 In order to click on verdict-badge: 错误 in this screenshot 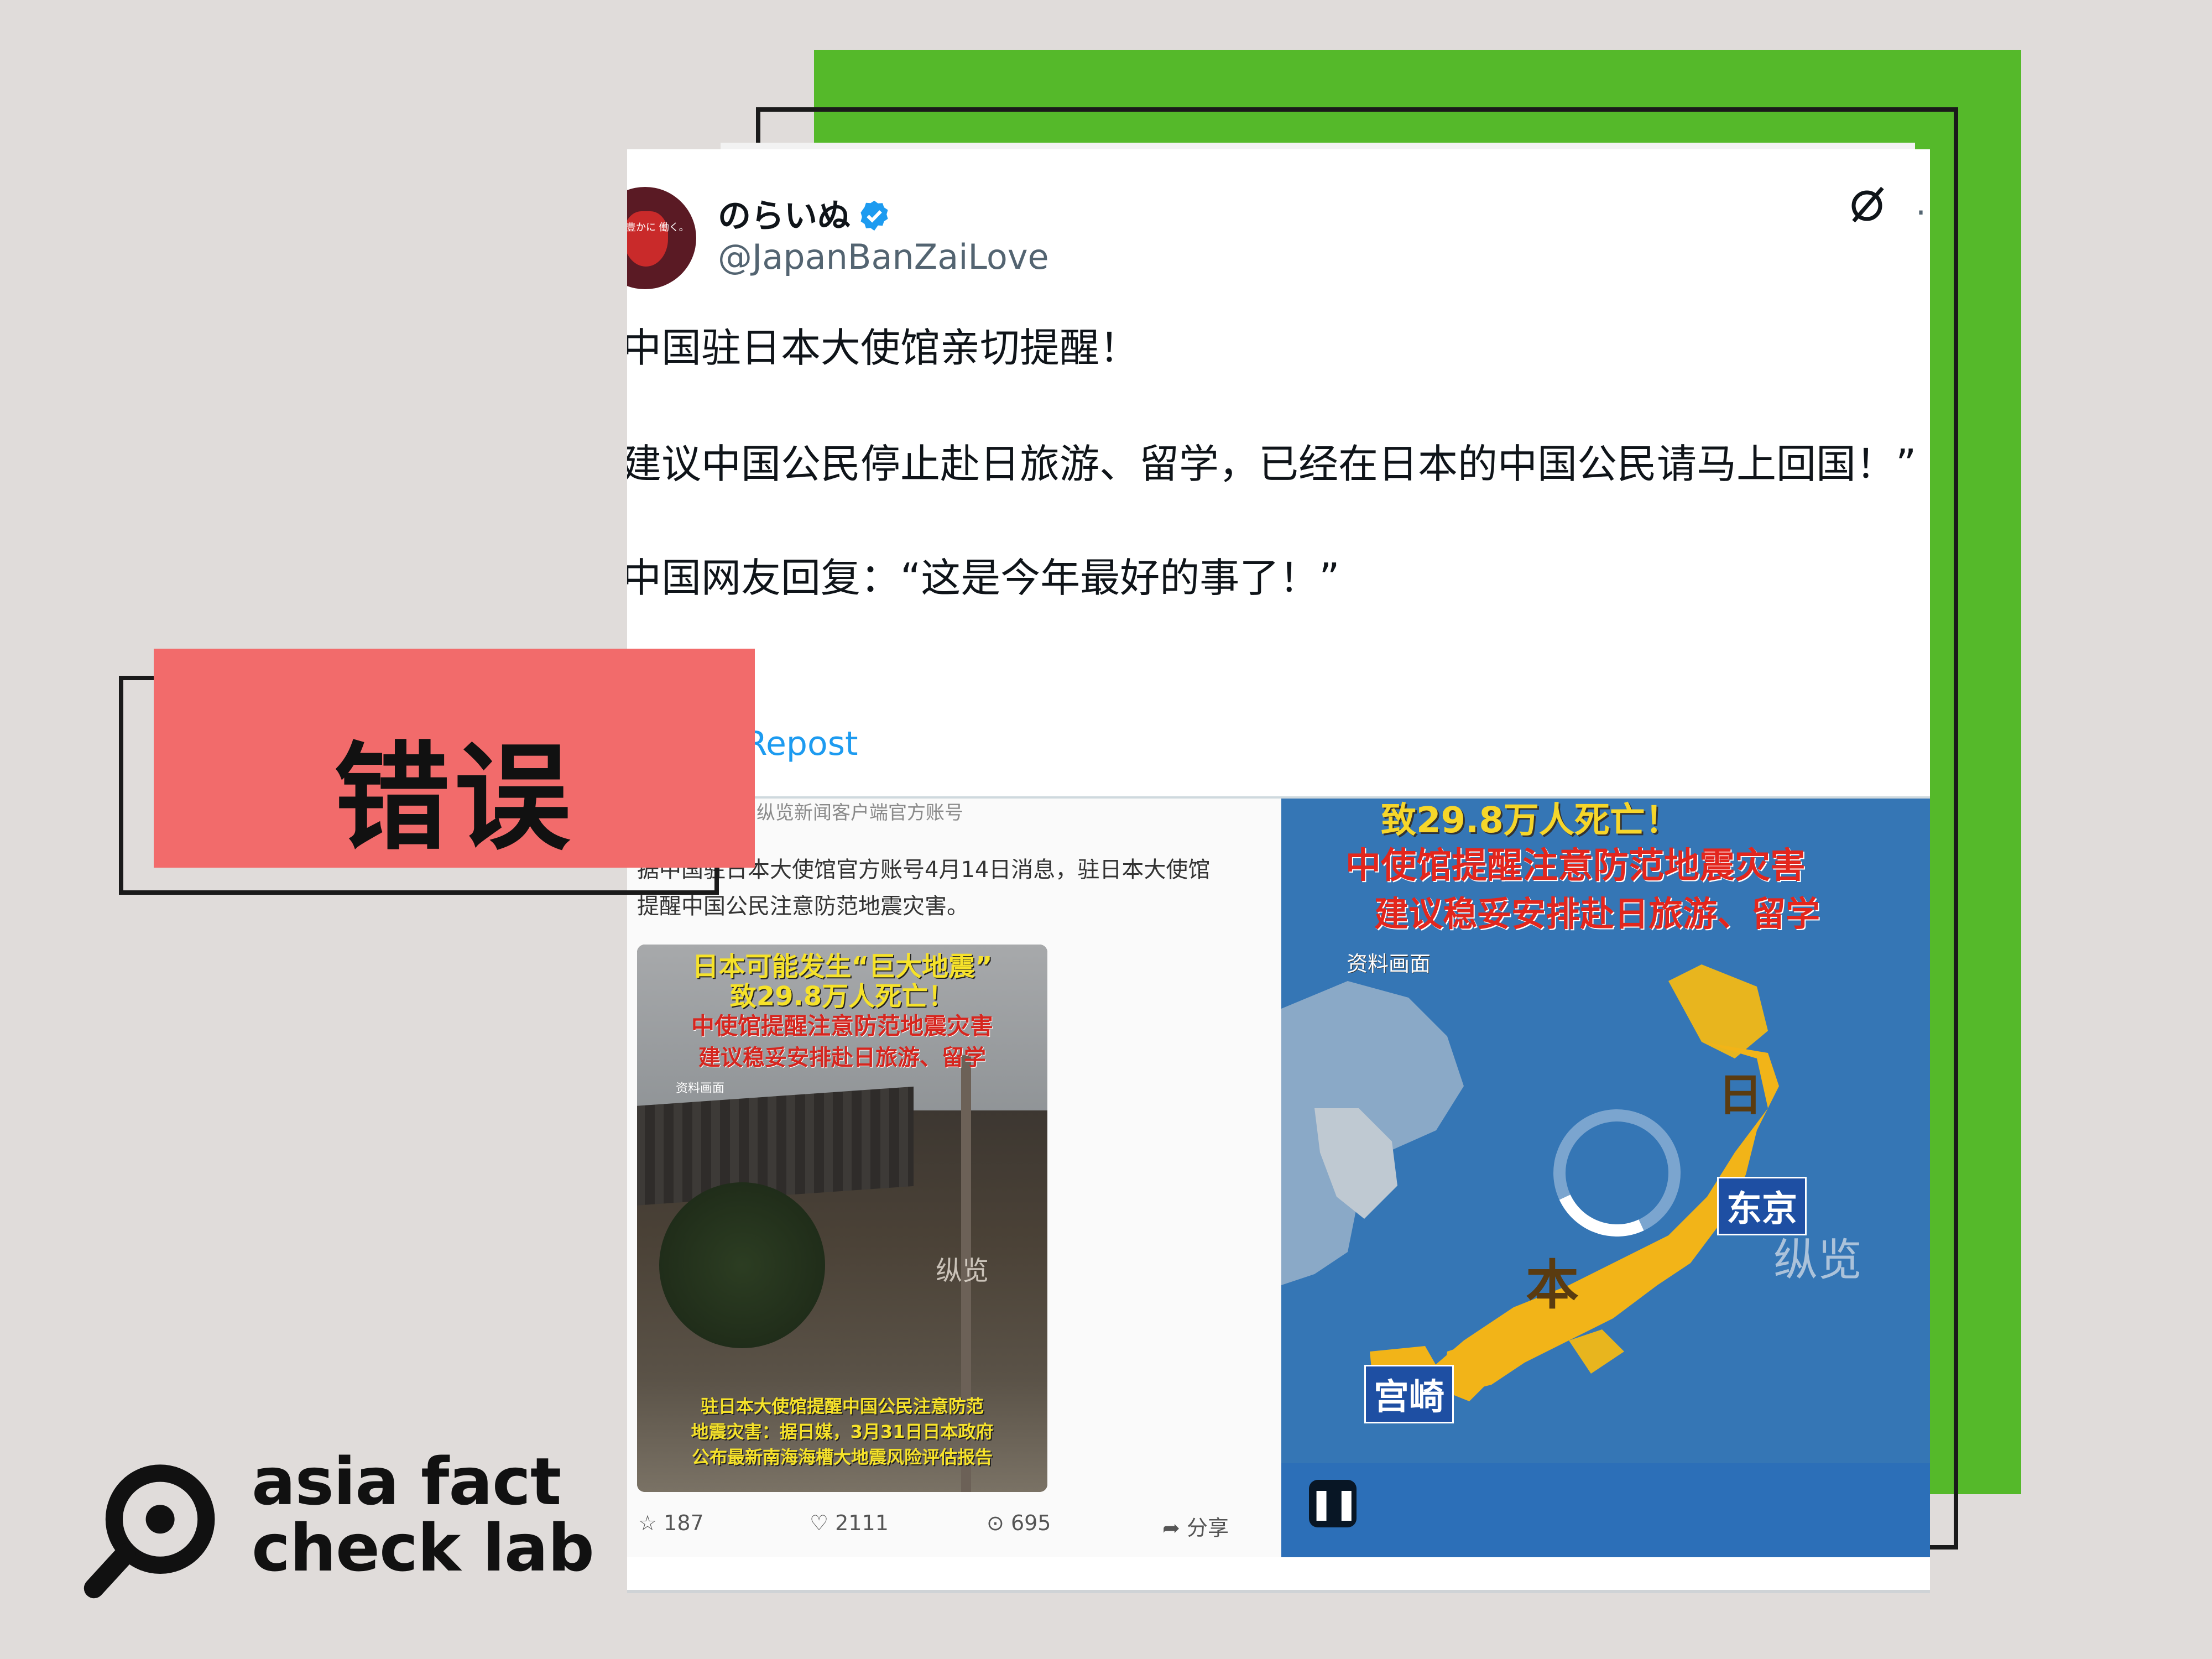, I will do `click(455, 759)`.